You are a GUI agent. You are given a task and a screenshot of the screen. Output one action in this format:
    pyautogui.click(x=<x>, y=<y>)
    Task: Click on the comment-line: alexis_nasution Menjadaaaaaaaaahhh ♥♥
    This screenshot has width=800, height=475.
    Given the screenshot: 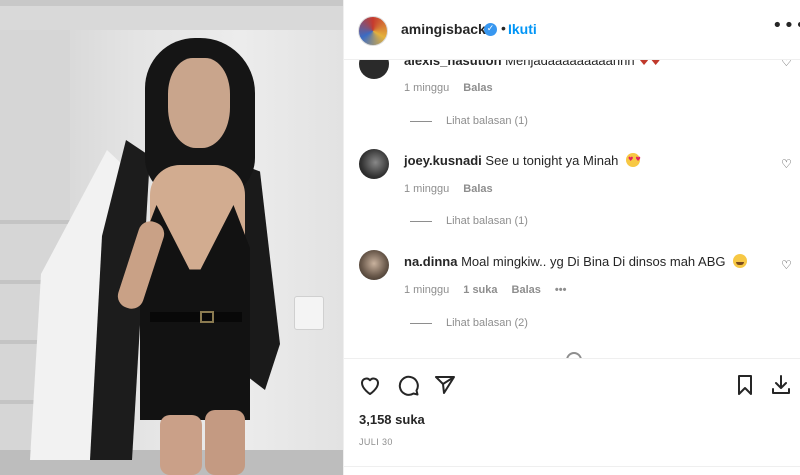 What is the action you would take?
    pyautogui.click(x=533, y=64)
    